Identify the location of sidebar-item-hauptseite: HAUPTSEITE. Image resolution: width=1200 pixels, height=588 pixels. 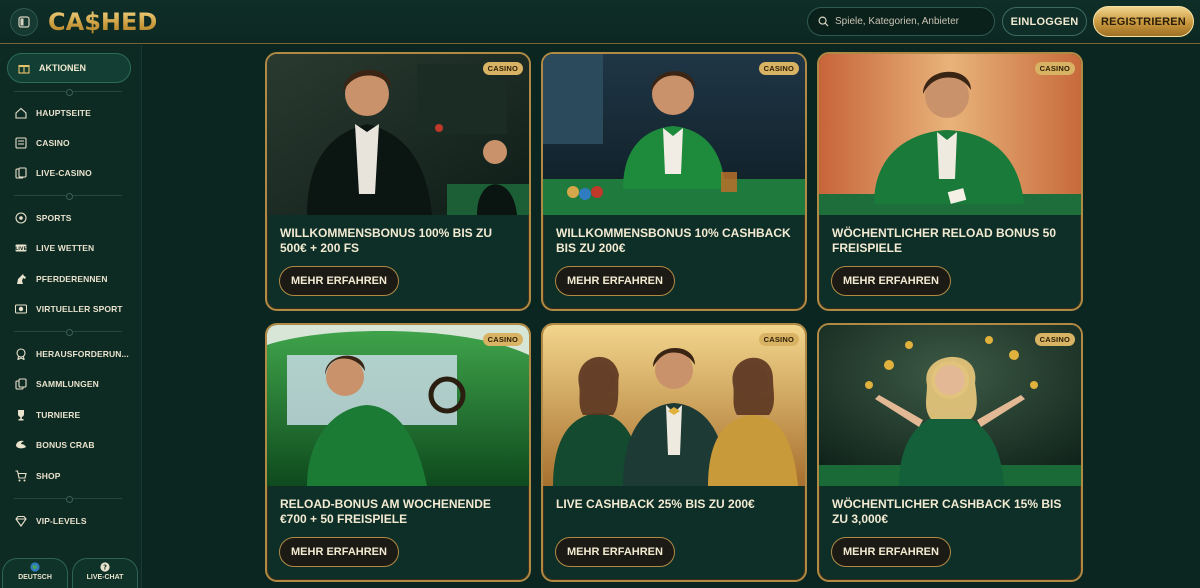
(75, 113).